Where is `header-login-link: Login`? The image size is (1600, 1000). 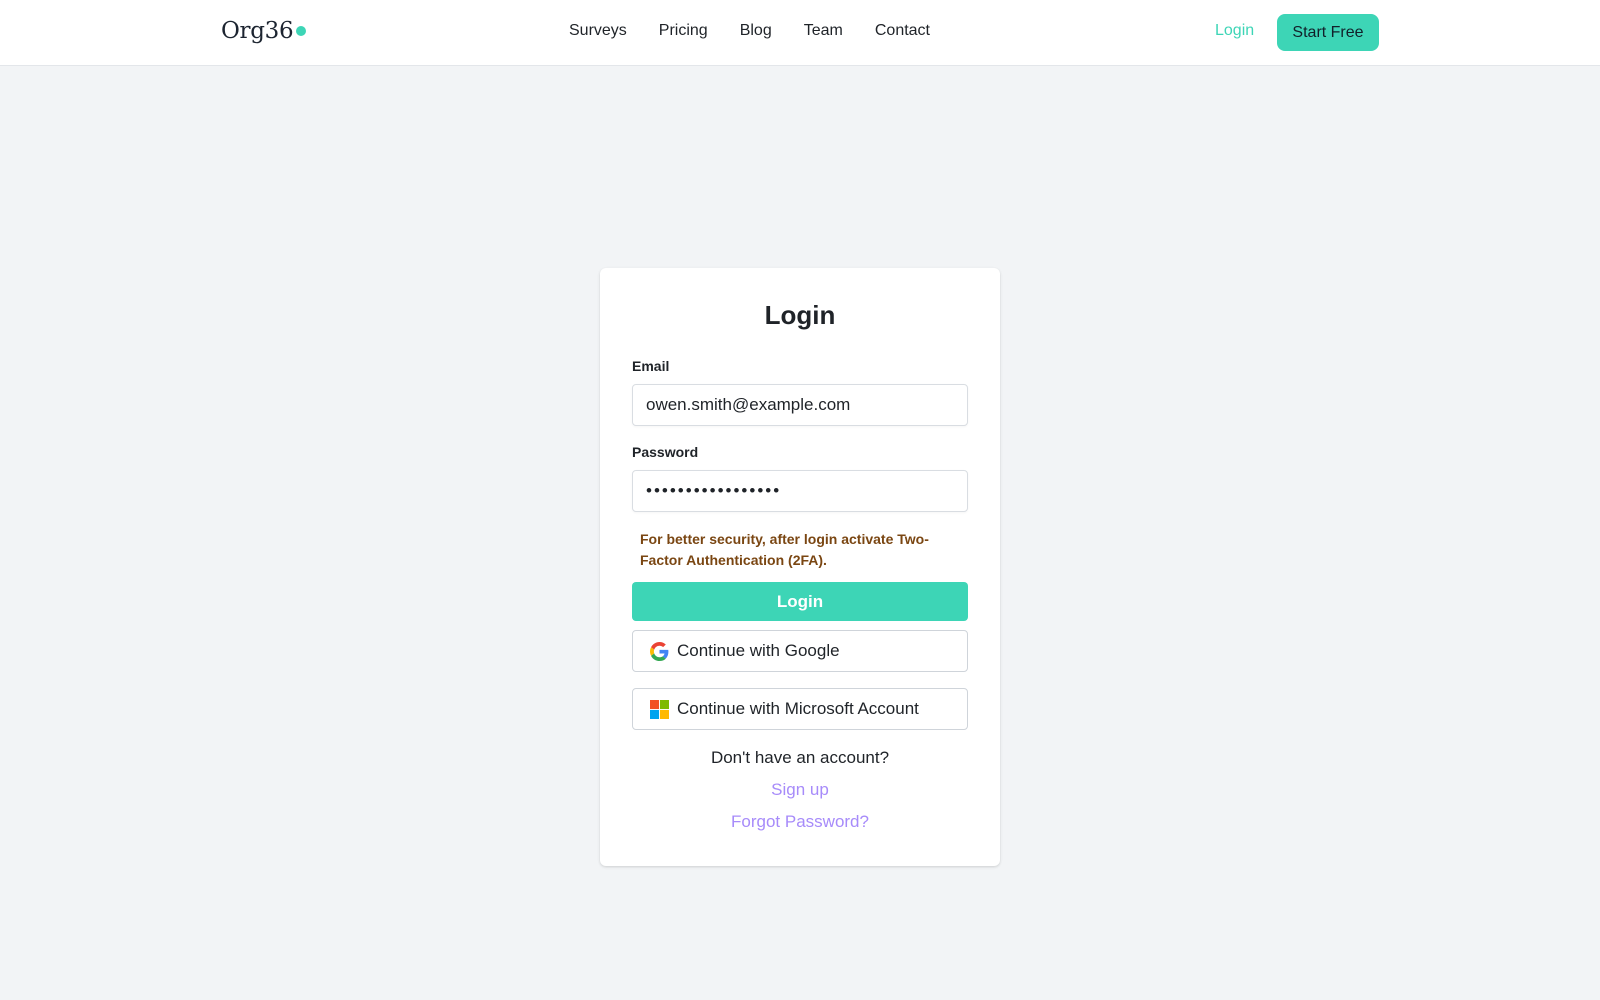
header-login-link: Login is located at coordinates (1234, 31).